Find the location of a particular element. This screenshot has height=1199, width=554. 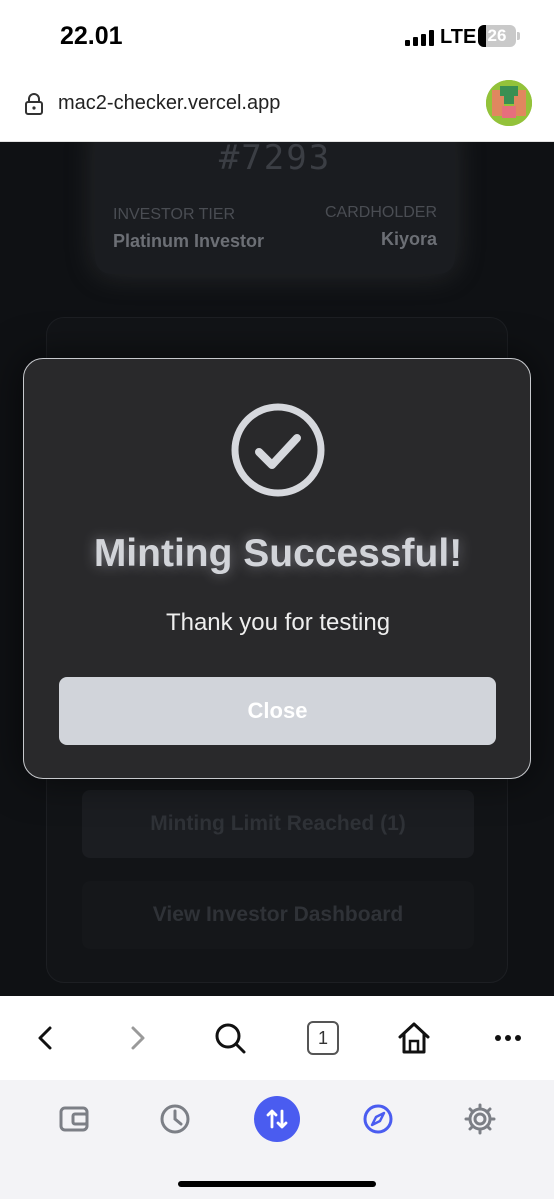

avatar is located at coordinates (509, 103).